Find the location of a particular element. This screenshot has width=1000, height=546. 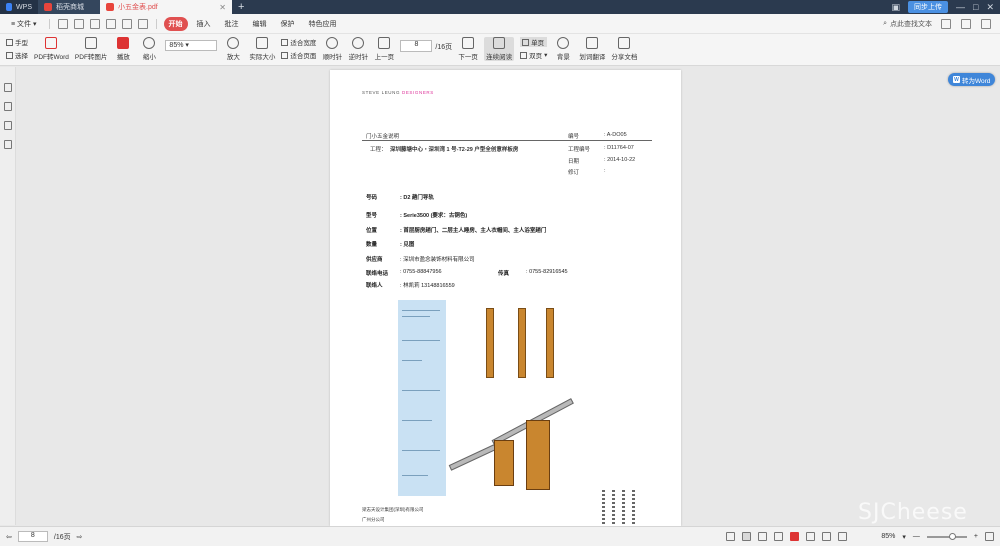

hand-tool-button: 手型 is located at coordinates (17, 42).